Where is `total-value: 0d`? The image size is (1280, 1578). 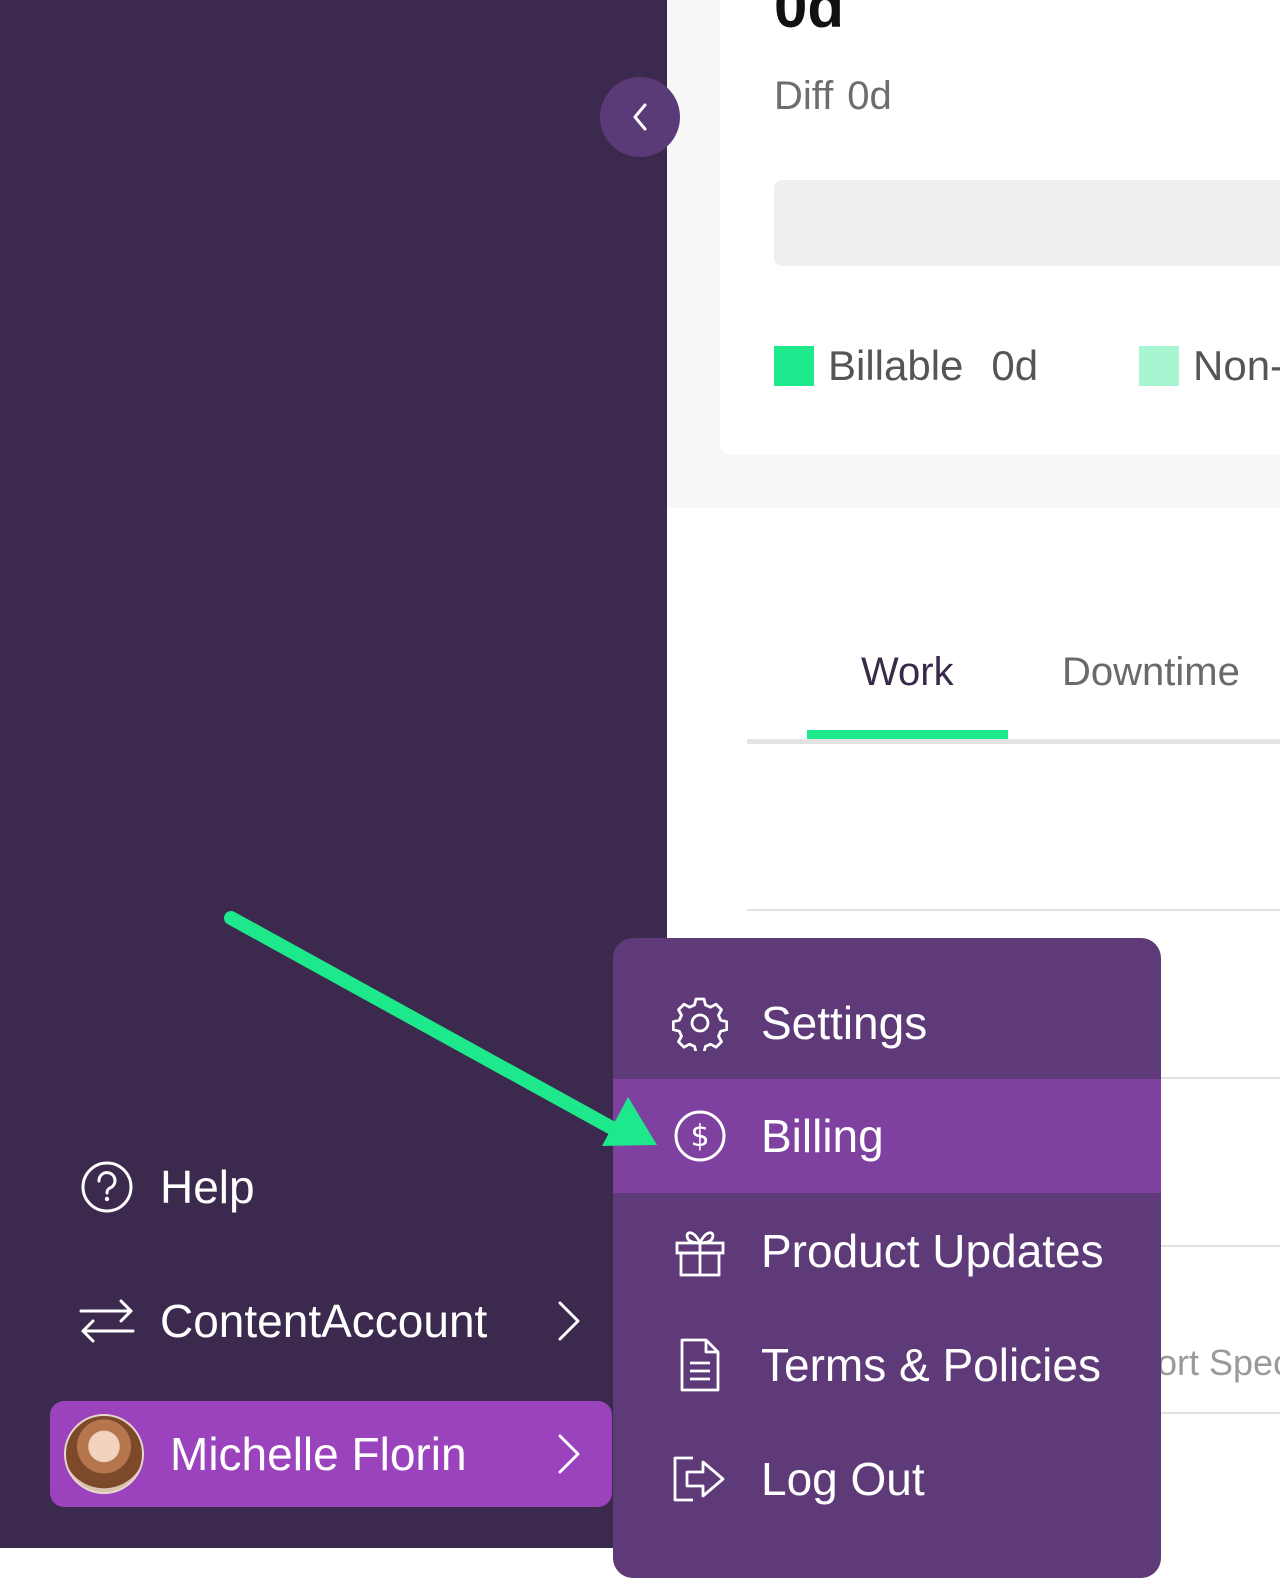 total-value: 0d is located at coordinates (809, 20).